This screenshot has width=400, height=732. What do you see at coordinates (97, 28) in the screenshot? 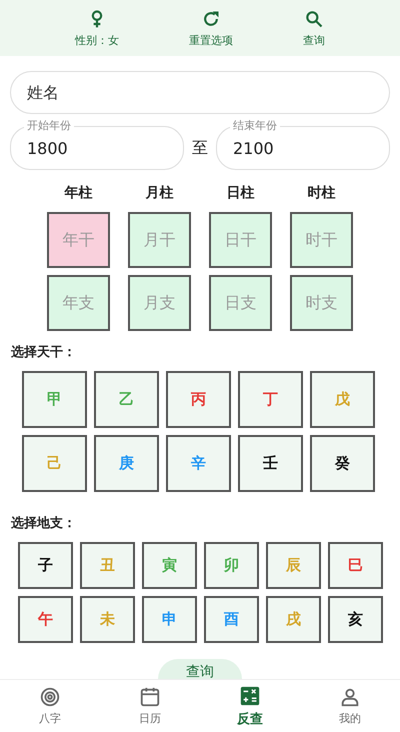
I see `toolbar-button: 性别：女` at bounding box center [97, 28].